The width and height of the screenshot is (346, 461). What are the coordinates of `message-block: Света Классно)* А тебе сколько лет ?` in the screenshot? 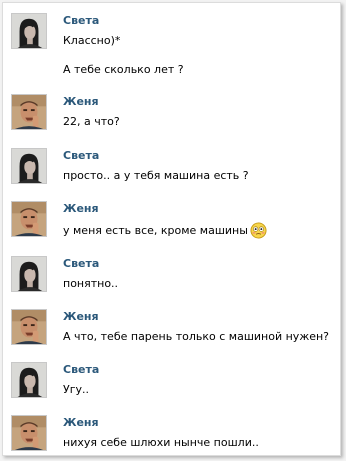 It's located at (173, 45).